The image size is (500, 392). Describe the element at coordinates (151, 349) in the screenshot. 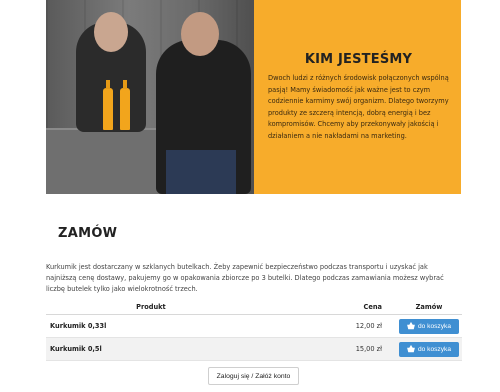

I see `product-name: Kurkumik 0,5l` at that location.